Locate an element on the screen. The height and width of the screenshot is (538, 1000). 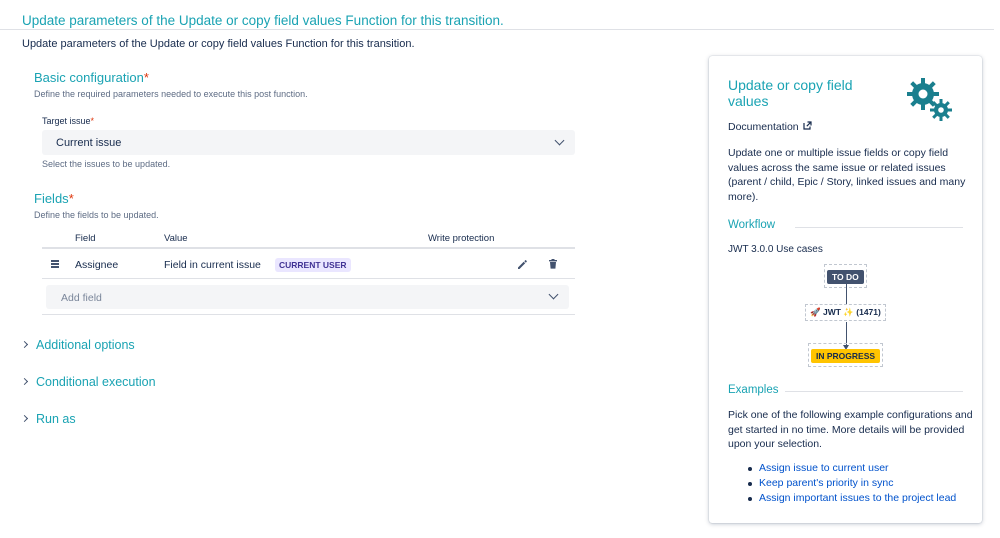
status-todo: TO DO is located at coordinates (845, 277).